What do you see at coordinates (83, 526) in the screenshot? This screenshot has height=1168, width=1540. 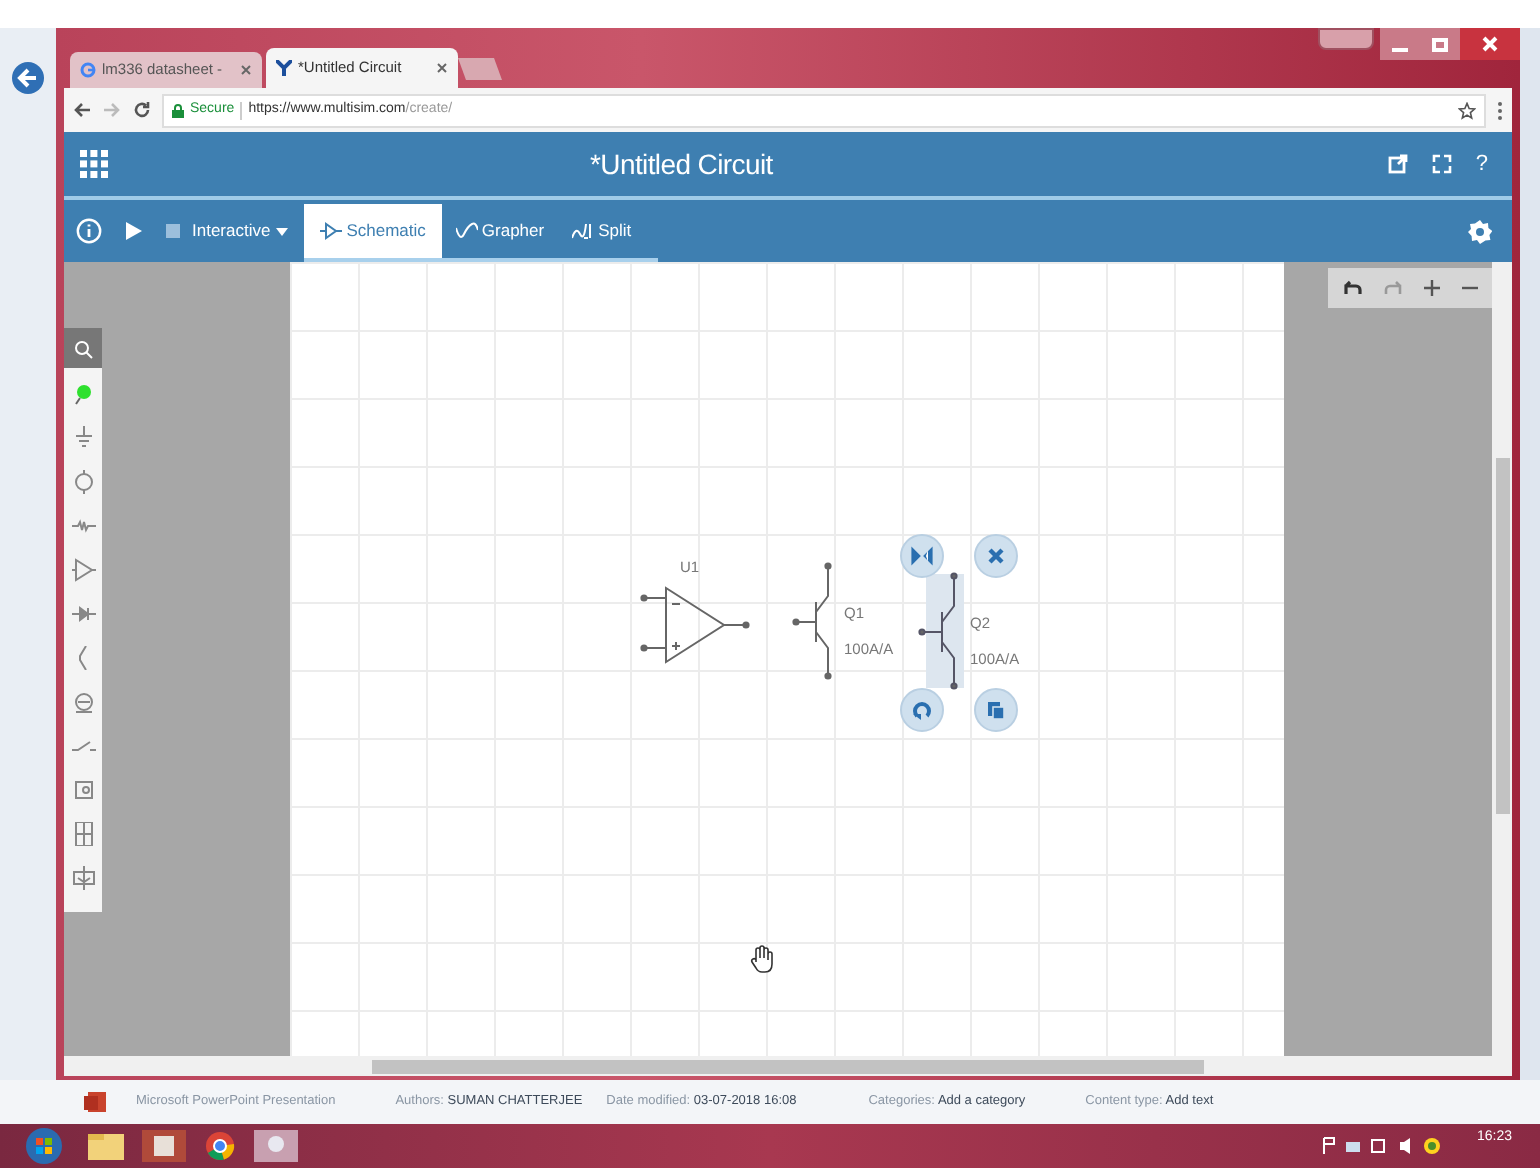 I see `resistor-icon` at bounding box center [83, 526].